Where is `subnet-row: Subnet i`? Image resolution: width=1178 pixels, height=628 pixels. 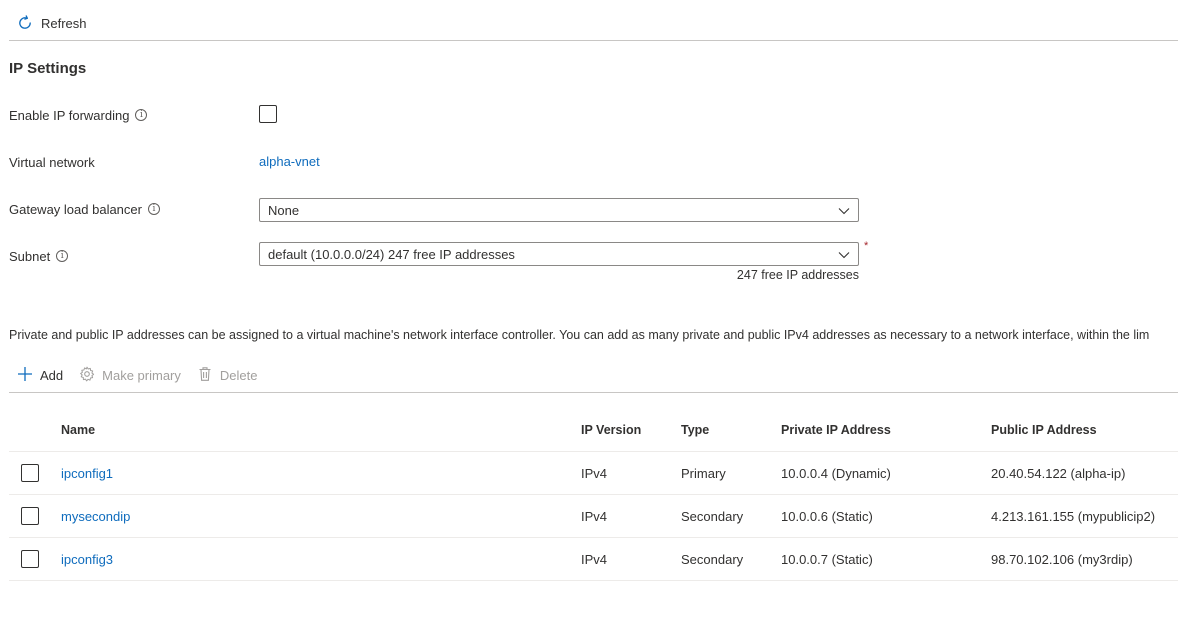
subnet-row: Subnet i is located at coordinates (39, 256).